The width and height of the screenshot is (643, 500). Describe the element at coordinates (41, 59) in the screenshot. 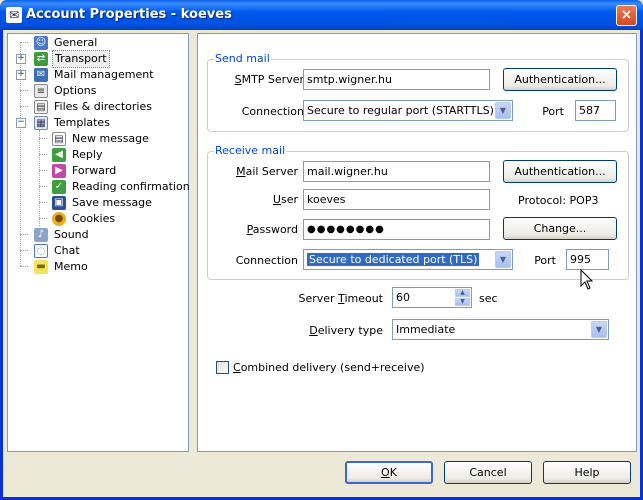

I see `transport-icon: ⇄` at that location.